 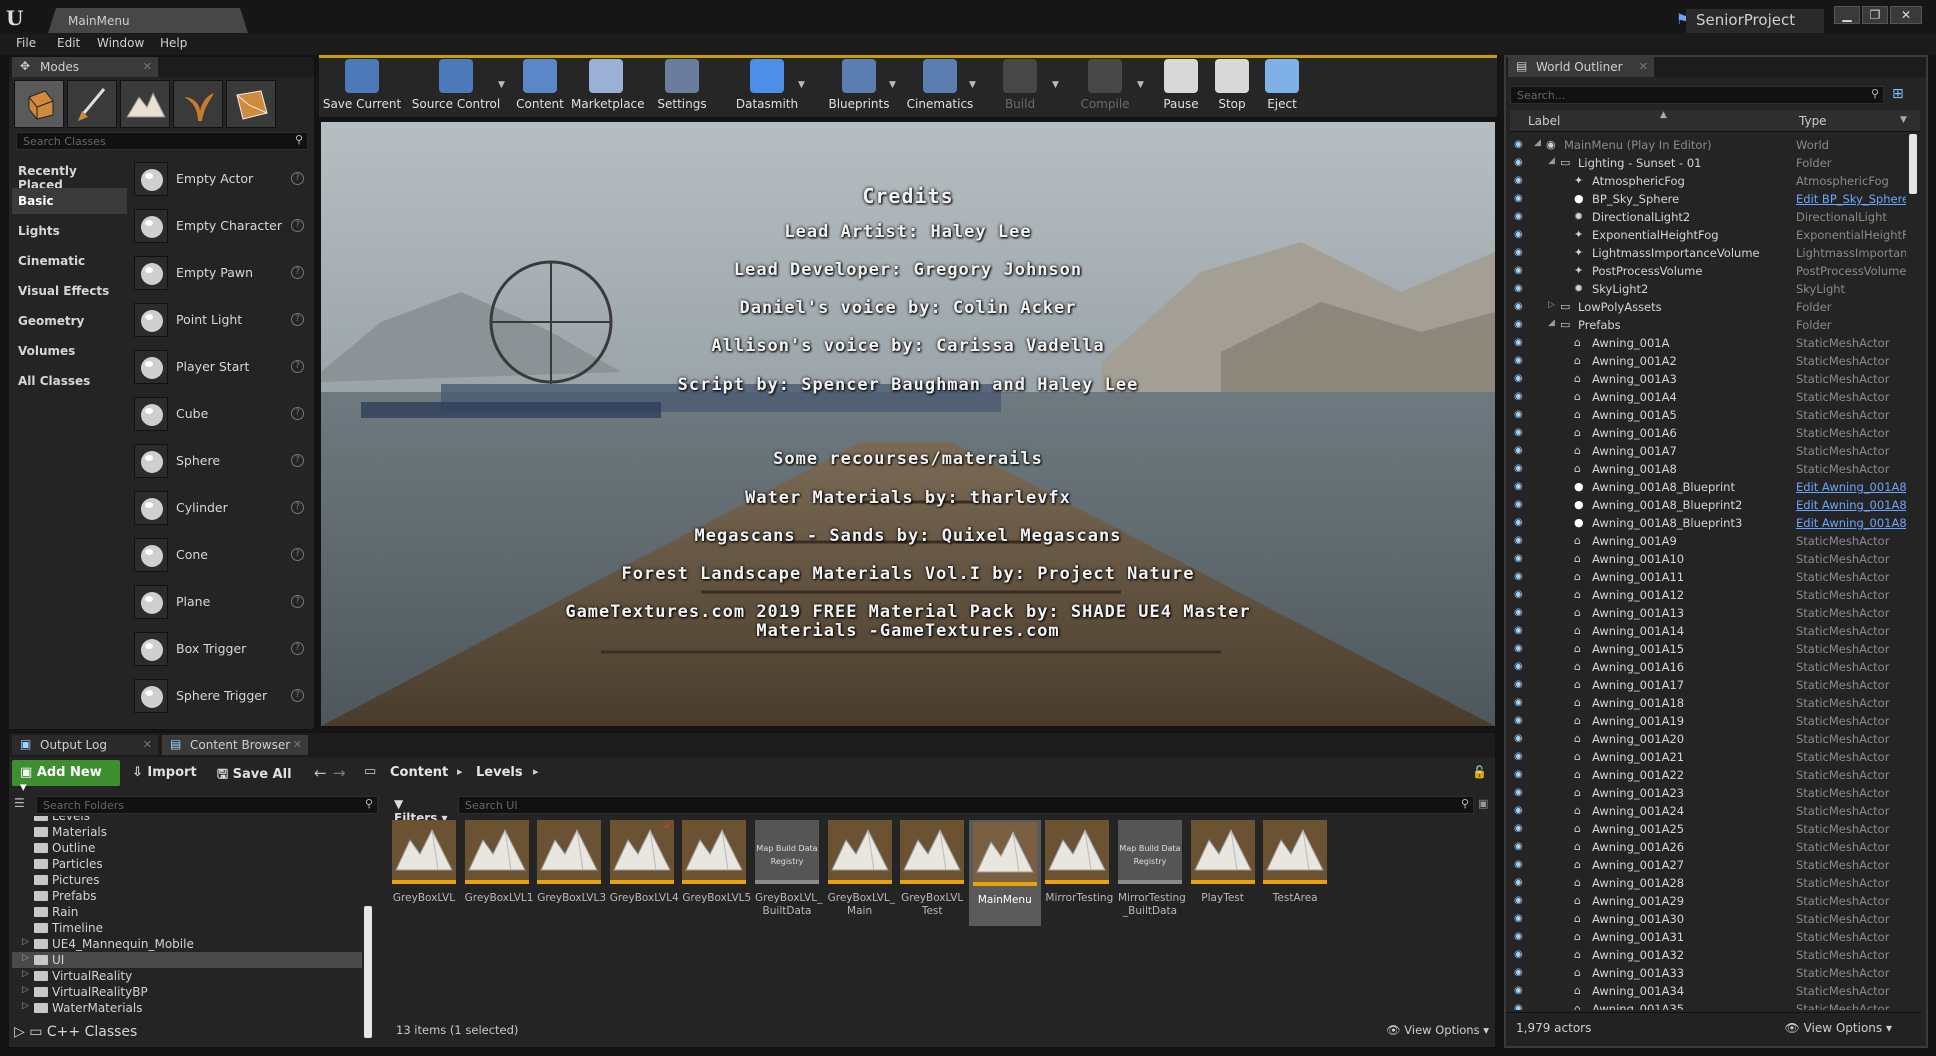 What do you see at coordinates (1714, 793) in the screenshot?
I see `outliner-row: ◉ ⌂ Awning_001A23 StaticMeshActor` at bounding box center [1714, 793].